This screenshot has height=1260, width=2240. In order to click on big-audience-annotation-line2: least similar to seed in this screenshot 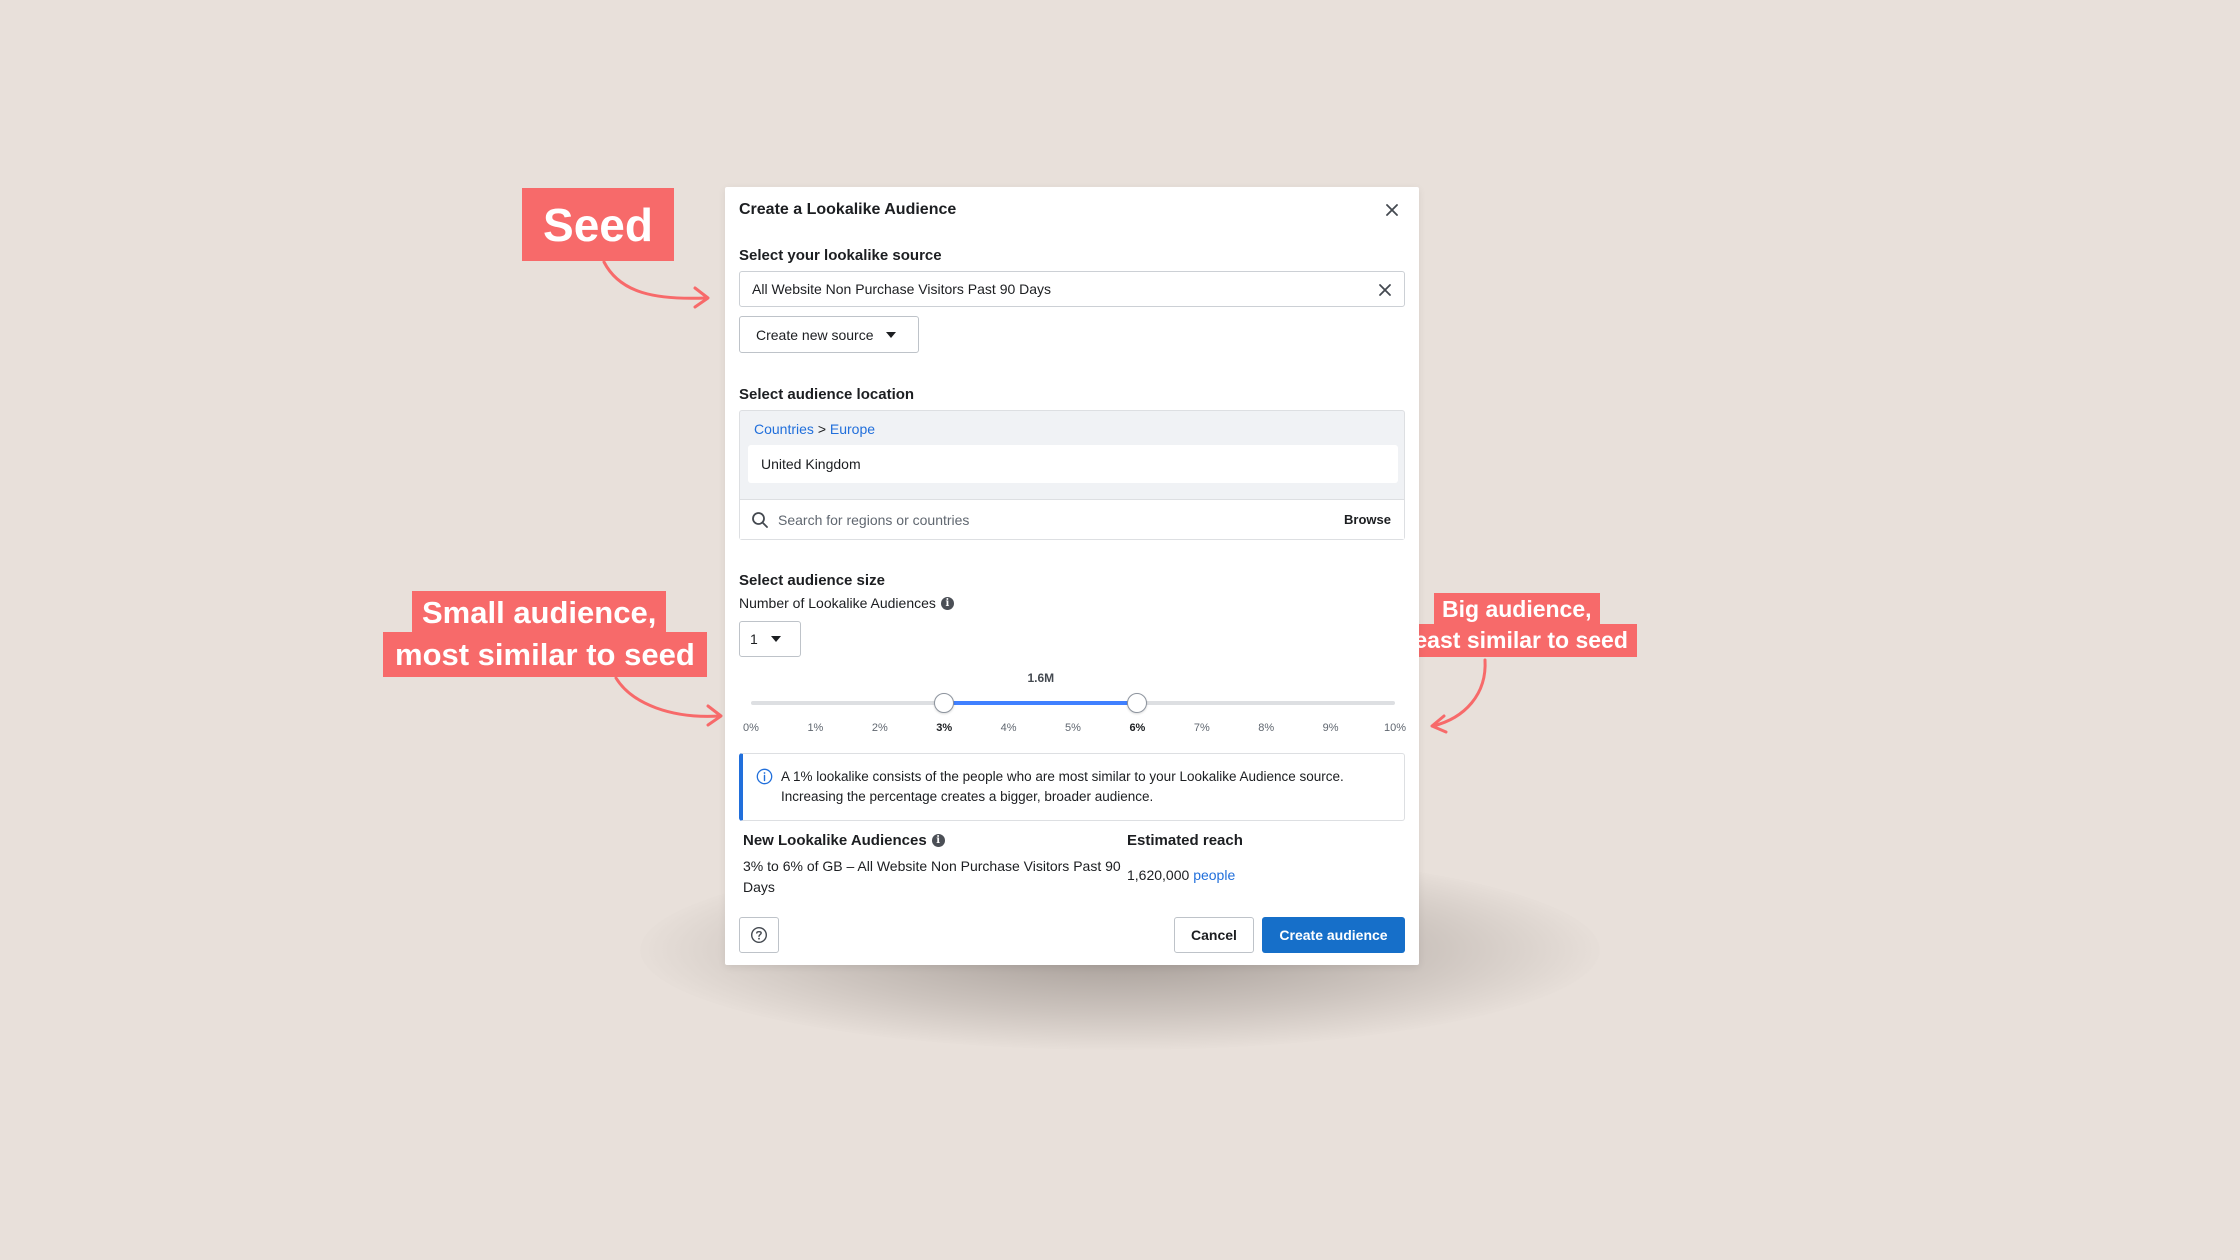, I will do `click(1518, 640)`.